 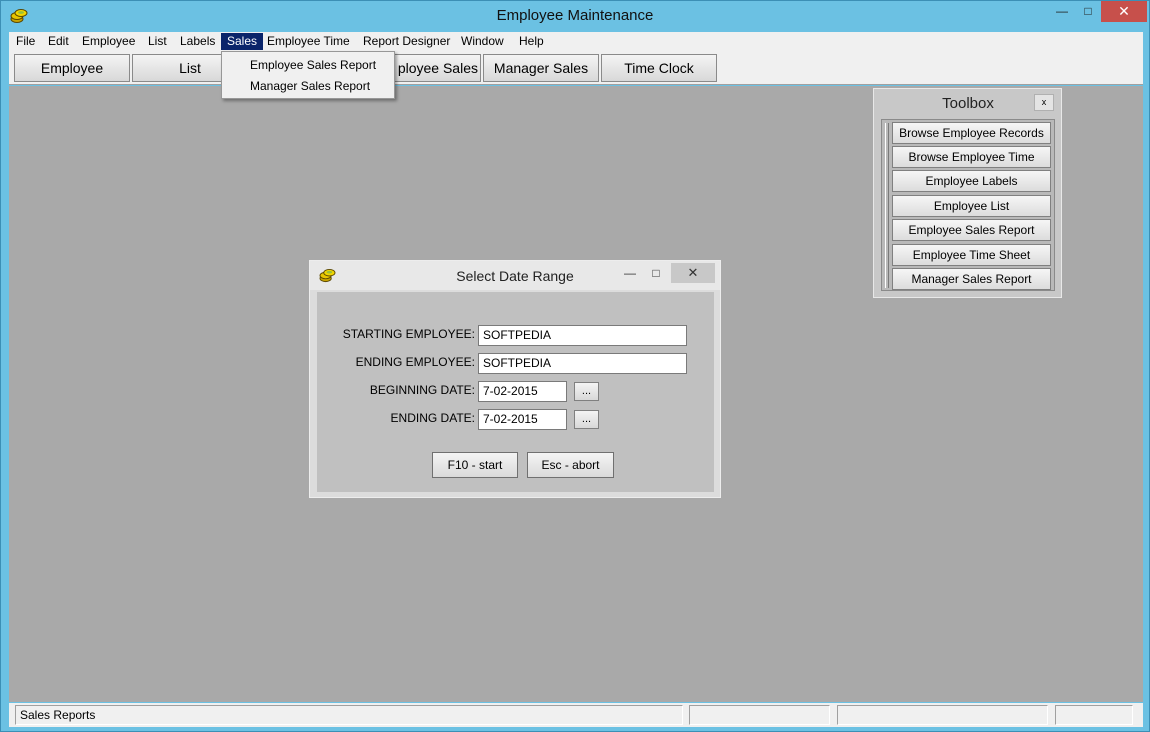 I want to click on browse-employee-records-button: Browse Employee Records, so click(x=971, y=133).